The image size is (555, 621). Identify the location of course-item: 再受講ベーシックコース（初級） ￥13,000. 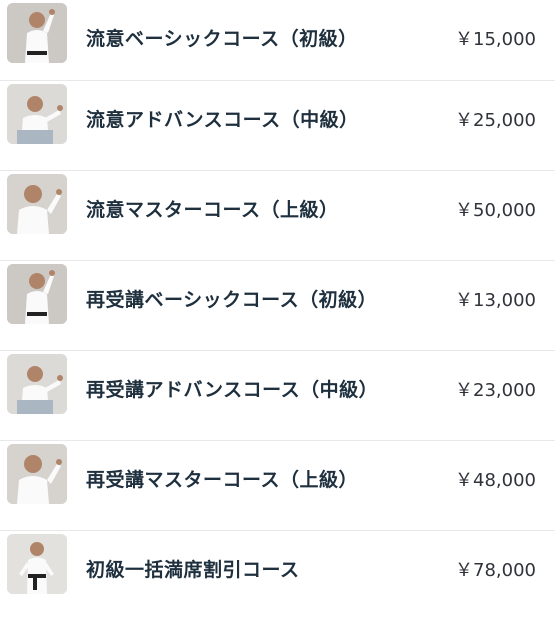
(277, 306).